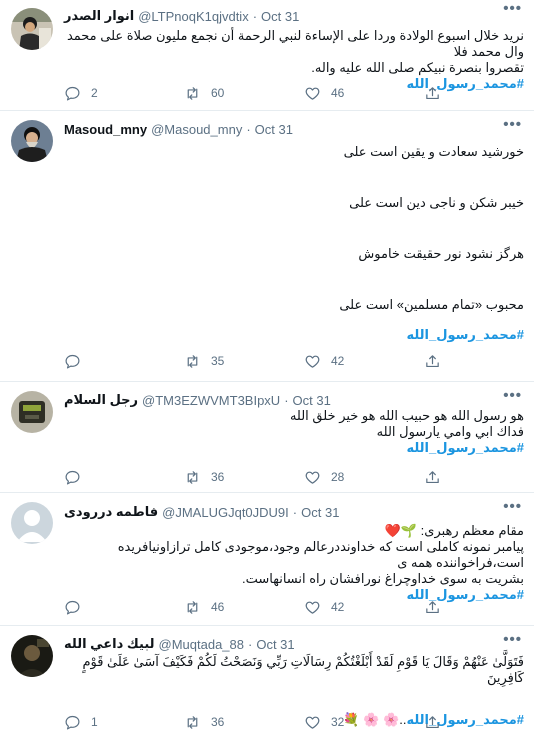  What do you see at coordinates (441, 253) in the screenshot?
I see `tweet-line: هرگز نشود نور حقیقت خاموش` at bounding box center [441, 253].